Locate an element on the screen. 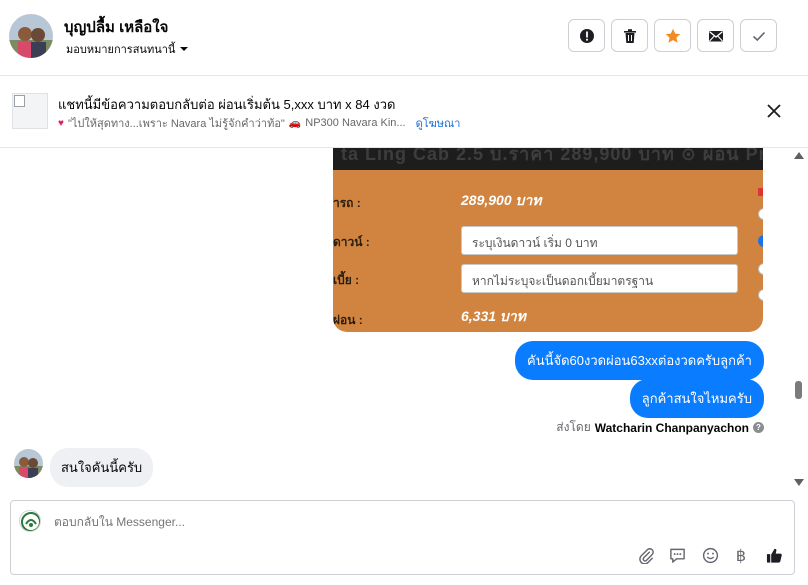  image-interest-field: หากไม่ระบุจะเป็นดอกเบี้ยมาตรฐาน is located at coordinates (599, 278).